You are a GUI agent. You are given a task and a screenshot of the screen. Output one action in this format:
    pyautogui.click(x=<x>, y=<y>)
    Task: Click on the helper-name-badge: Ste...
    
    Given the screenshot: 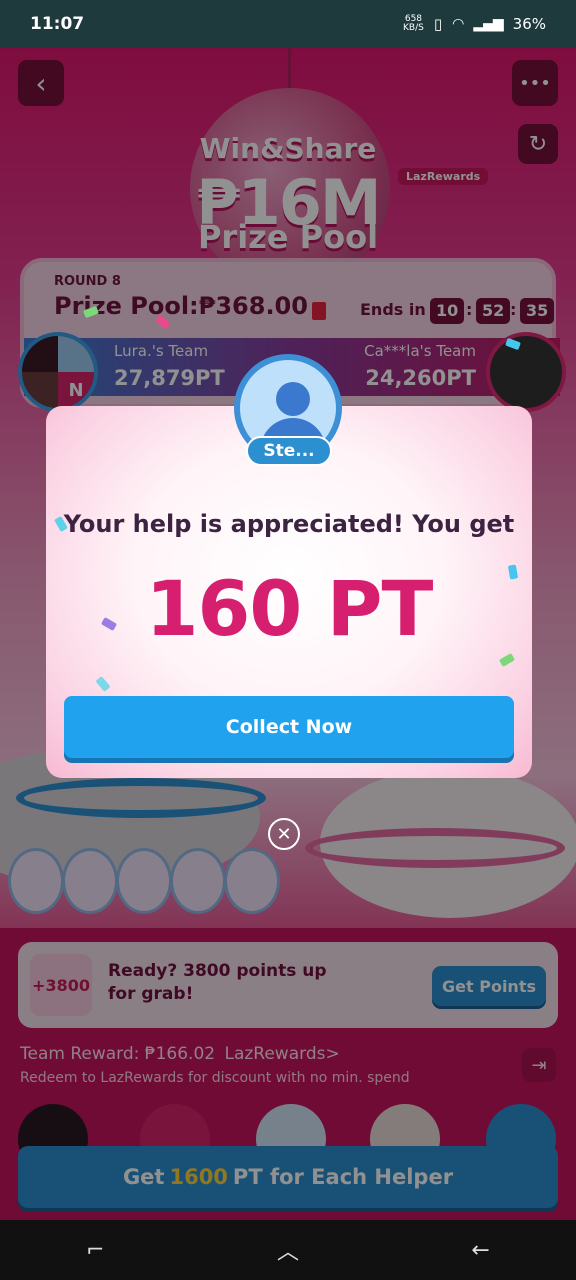 What is the action you would take?
    pyautogui.click(x=289, y=451)
    